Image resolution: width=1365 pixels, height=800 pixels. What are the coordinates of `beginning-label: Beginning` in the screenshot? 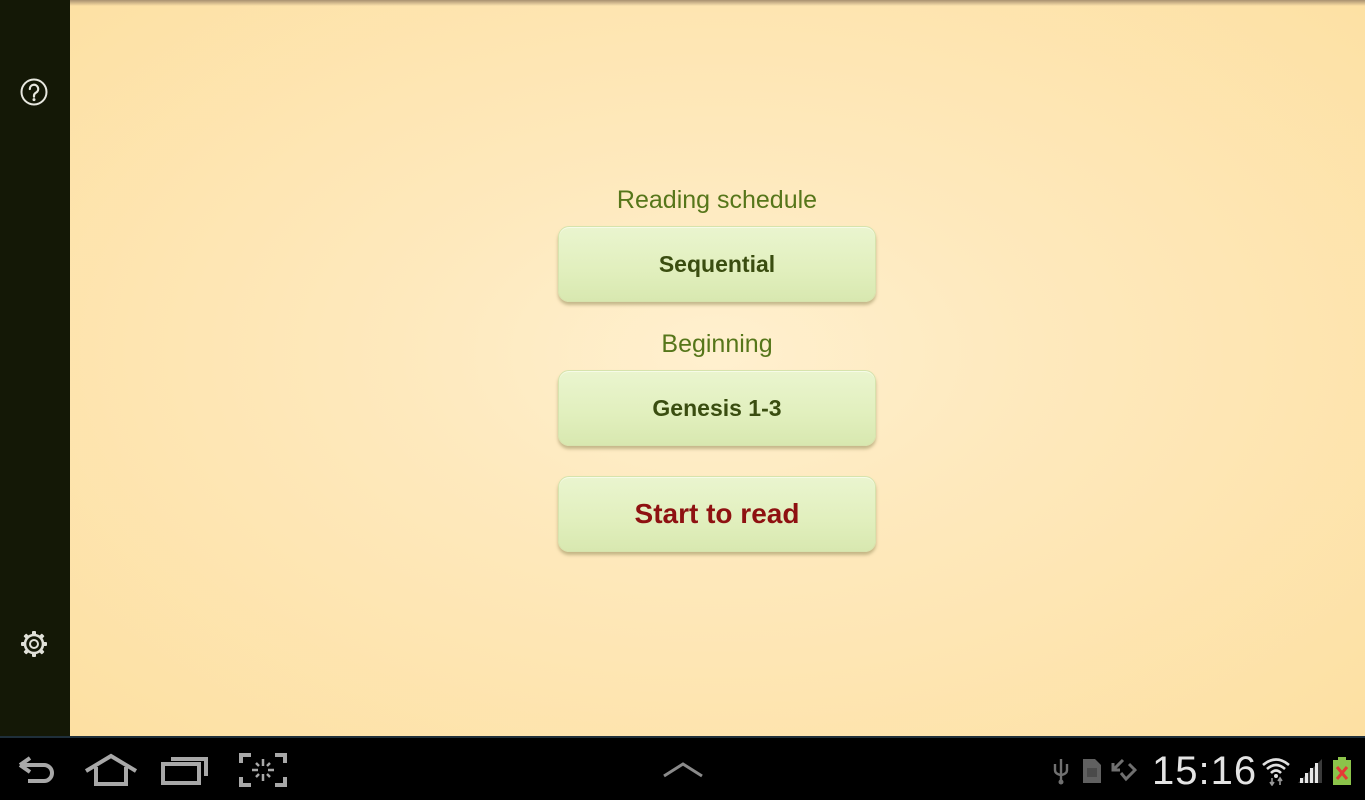 It's located at (717, 344).